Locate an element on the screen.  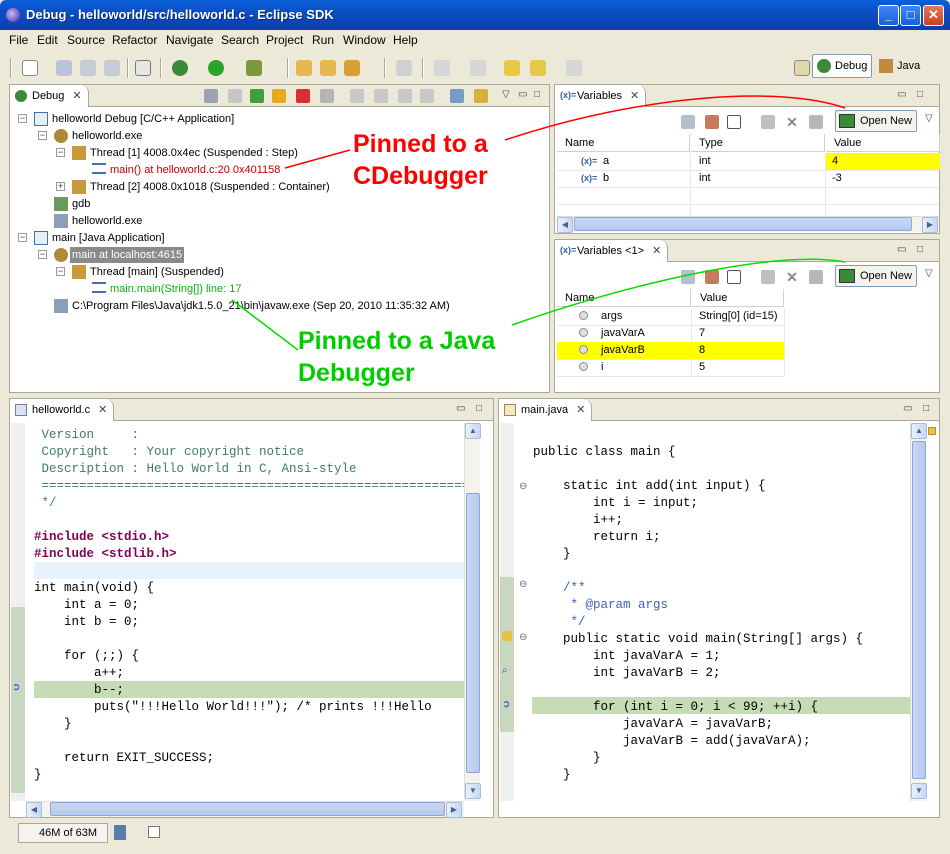
annotation-c-line1: Pinned to a is located at coordinates (420, 144).